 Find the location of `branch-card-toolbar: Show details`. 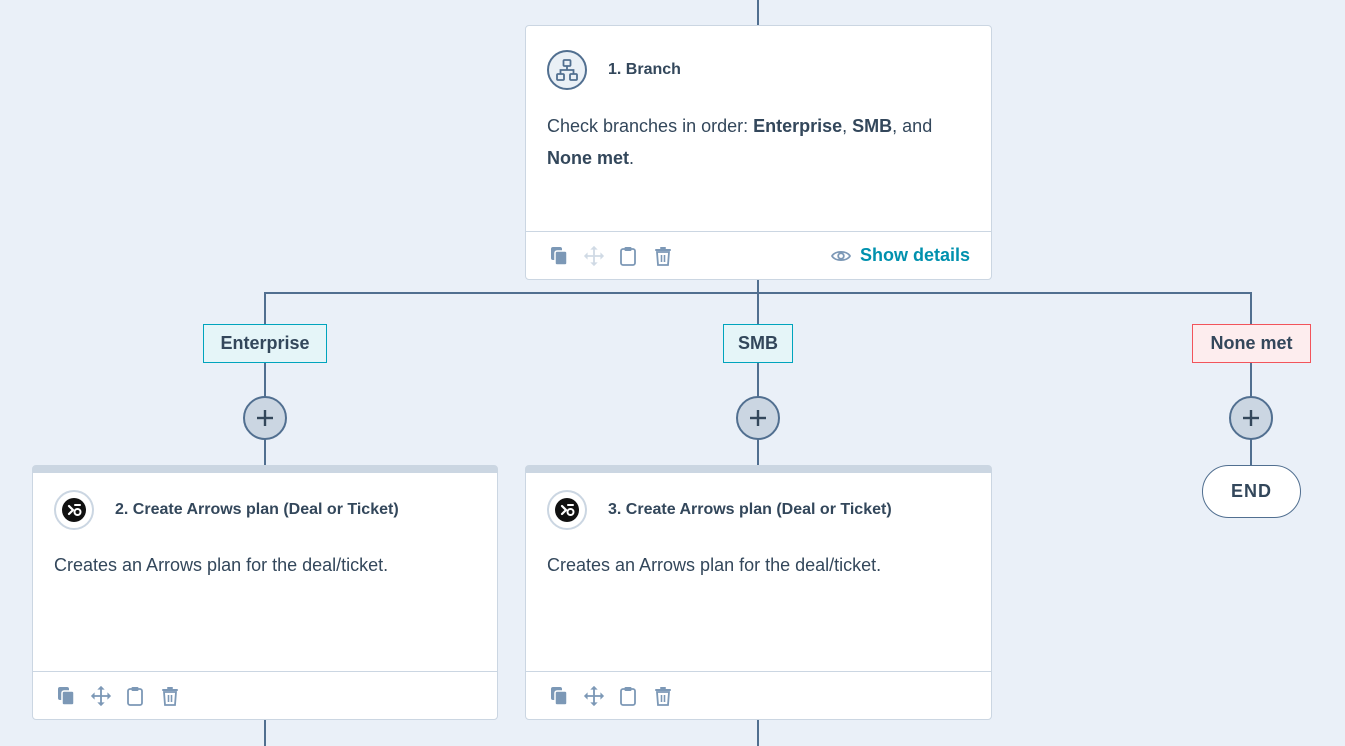

branch-card-toolbar: Show details is located at coordinates (758, 255).